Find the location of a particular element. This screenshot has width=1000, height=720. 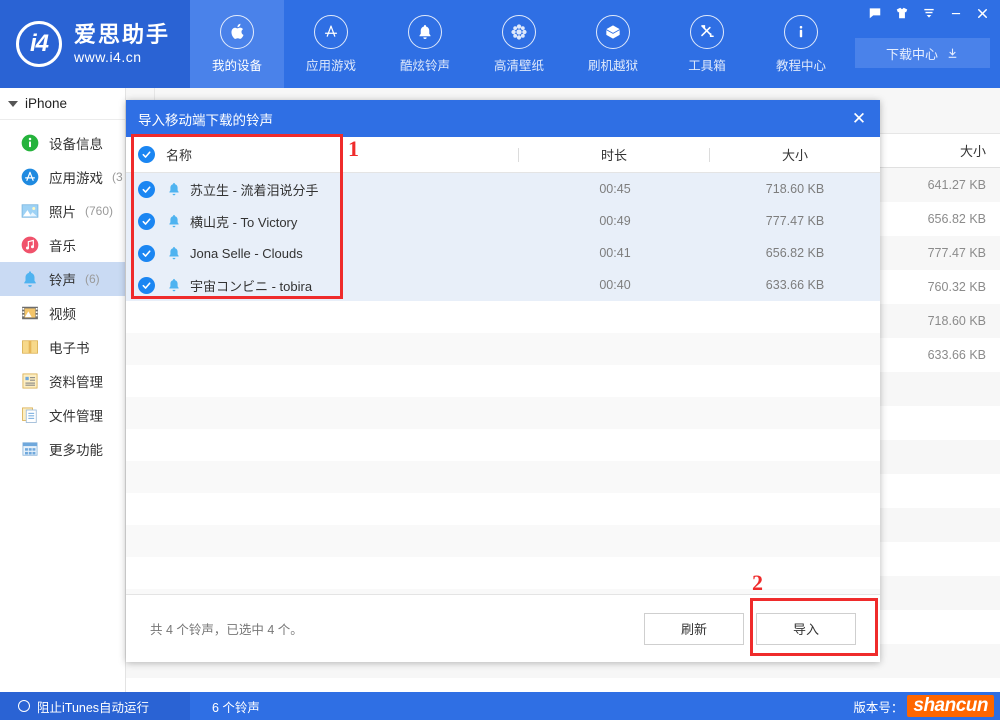

book-icon is located at coordinates (30, 347).